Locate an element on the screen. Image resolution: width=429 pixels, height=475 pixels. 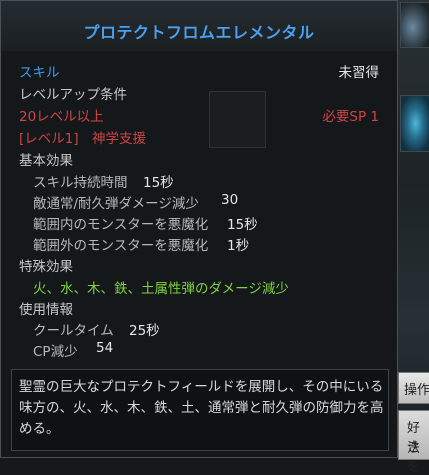
damage-reduction-value: 30 is located at coordinates (230, 200).